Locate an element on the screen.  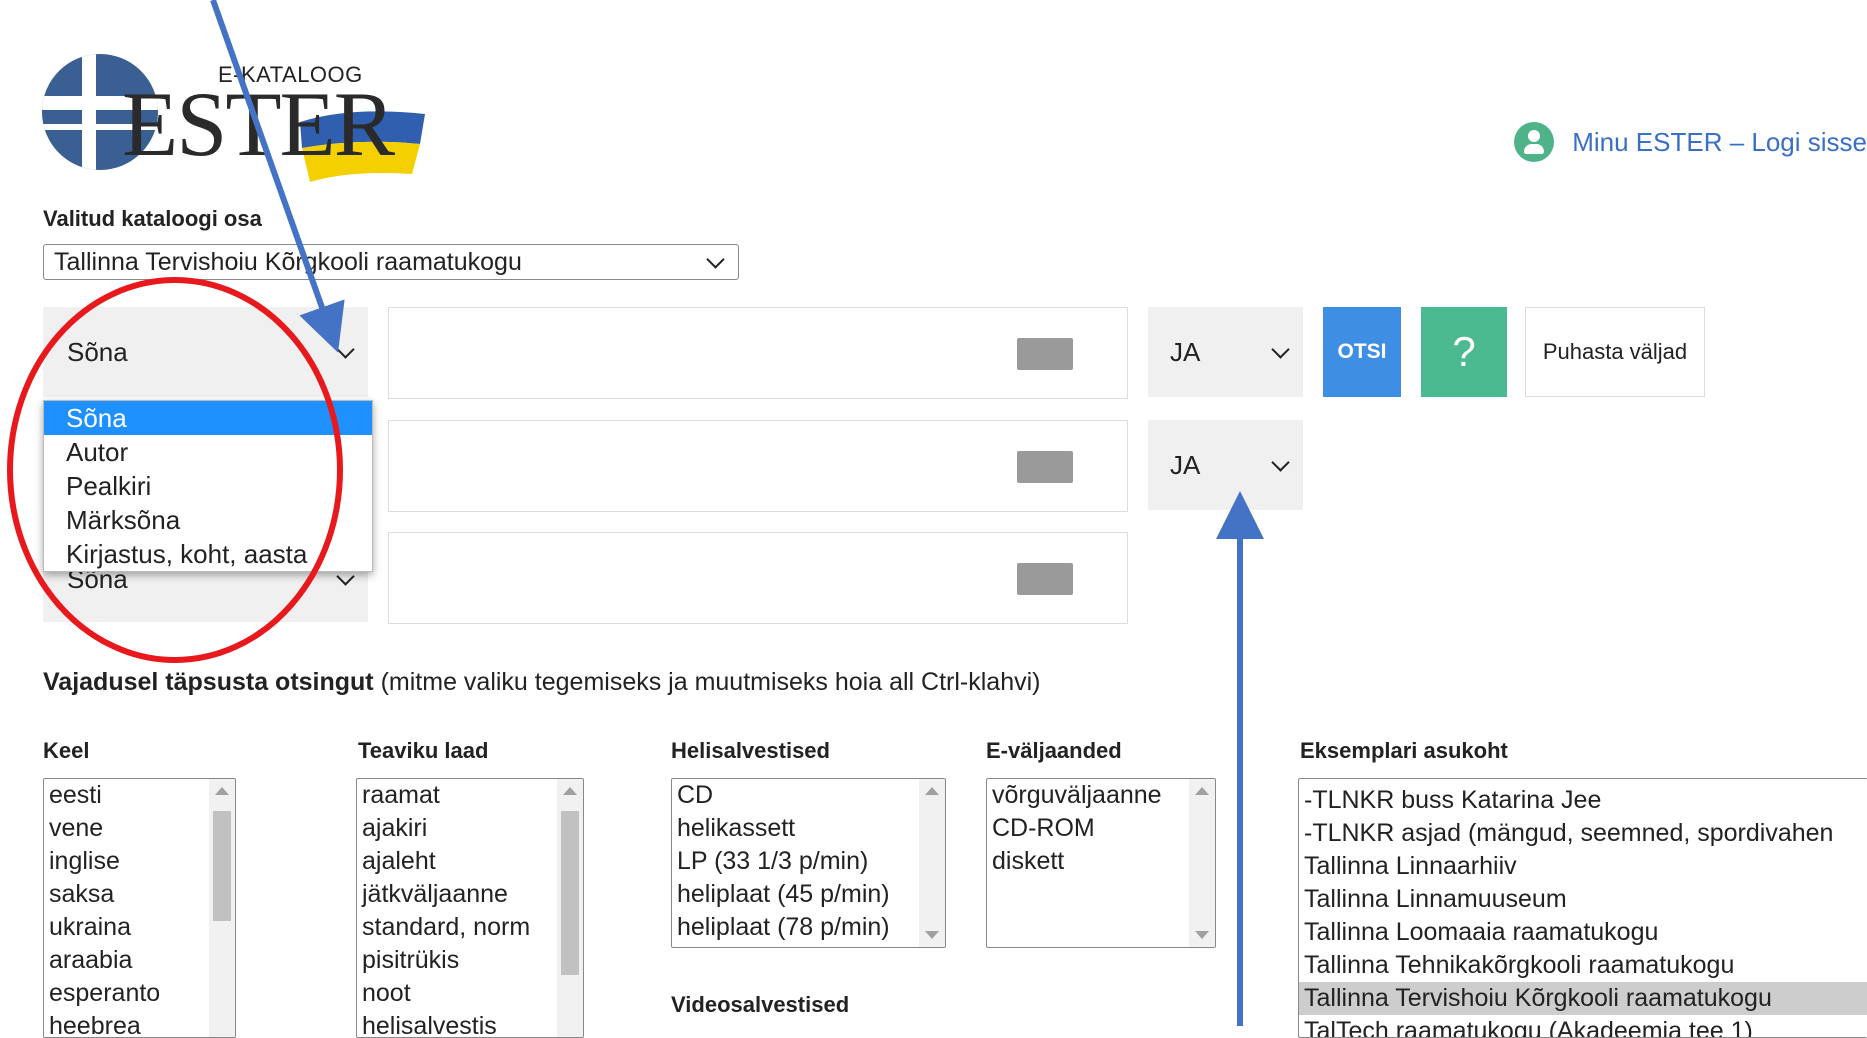
list-item: saksa is located at coordinates (139, 894).